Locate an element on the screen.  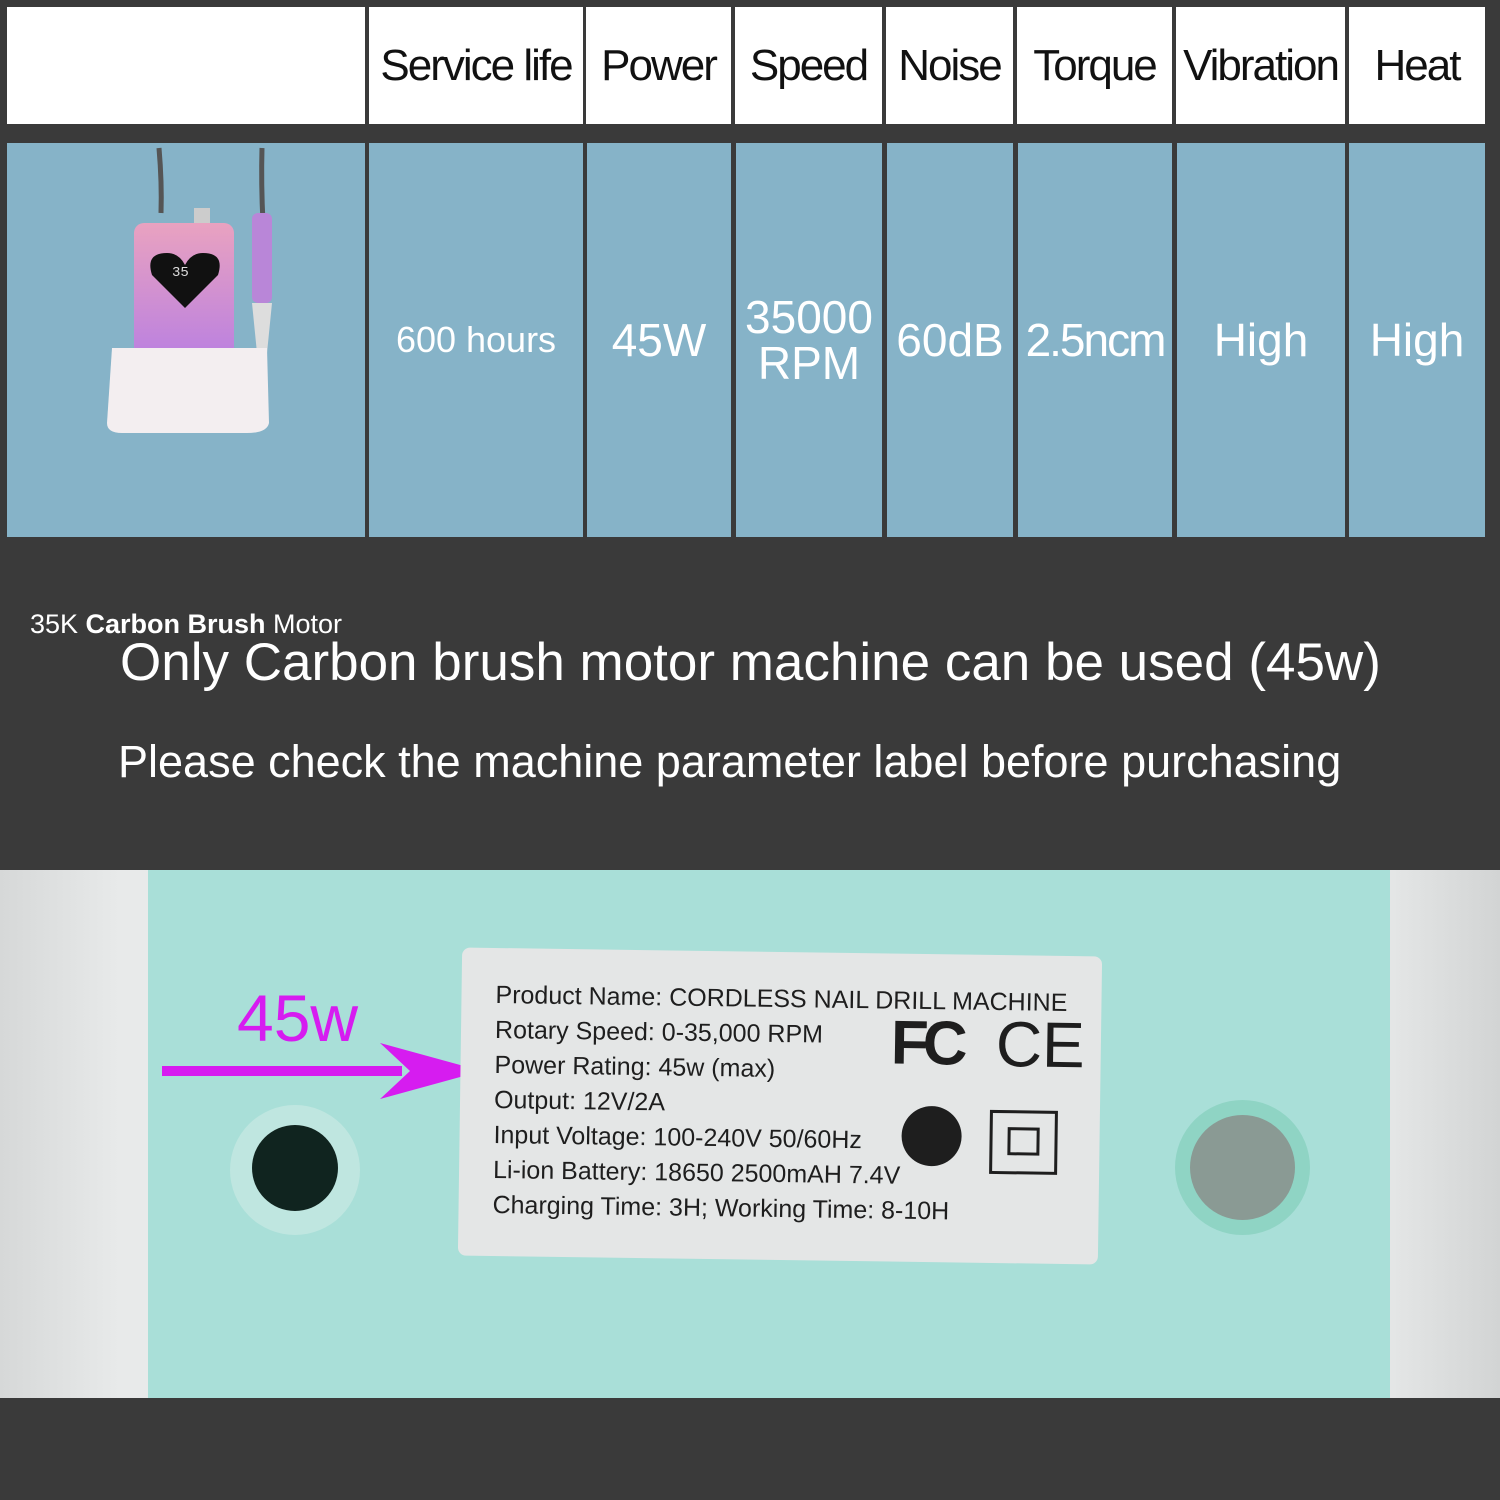
fcc-mark-icon: FC is located at coordinates (926, 1043).